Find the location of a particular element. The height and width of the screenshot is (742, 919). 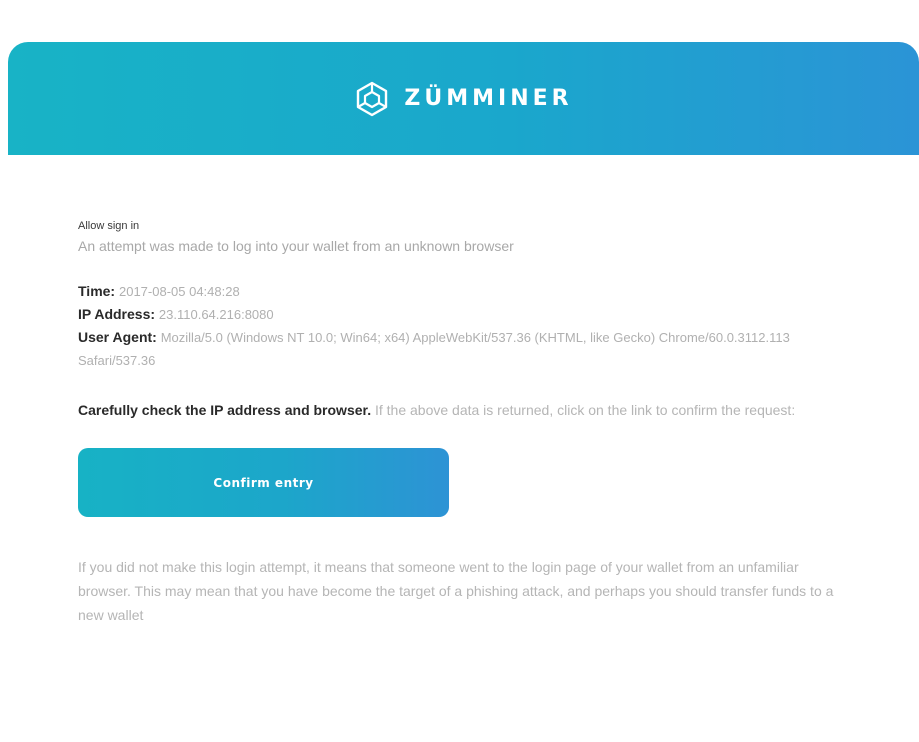

brand-name: ZÜMMINER is located at coordinates (488, 98).